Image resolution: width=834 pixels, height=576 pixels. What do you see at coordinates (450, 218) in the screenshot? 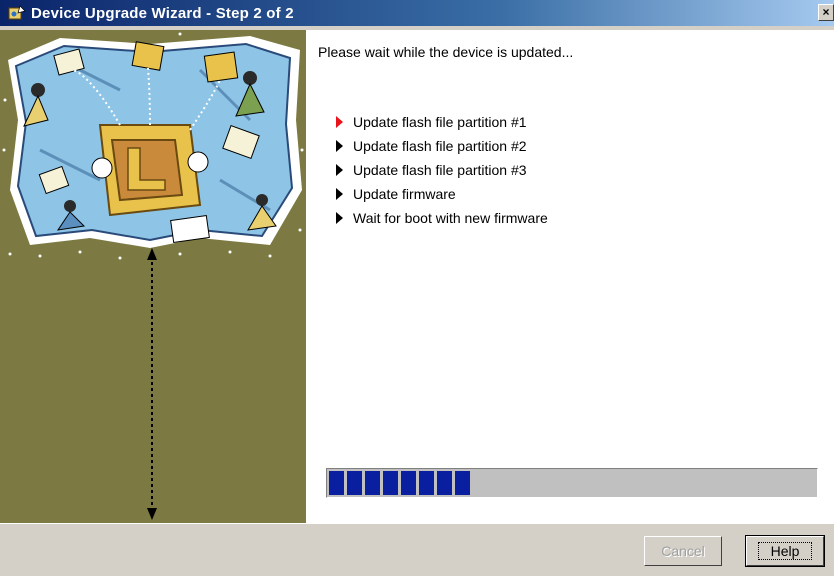
I see `step-label: Wait for boot with new firmware` at bounding box center [450, 218].